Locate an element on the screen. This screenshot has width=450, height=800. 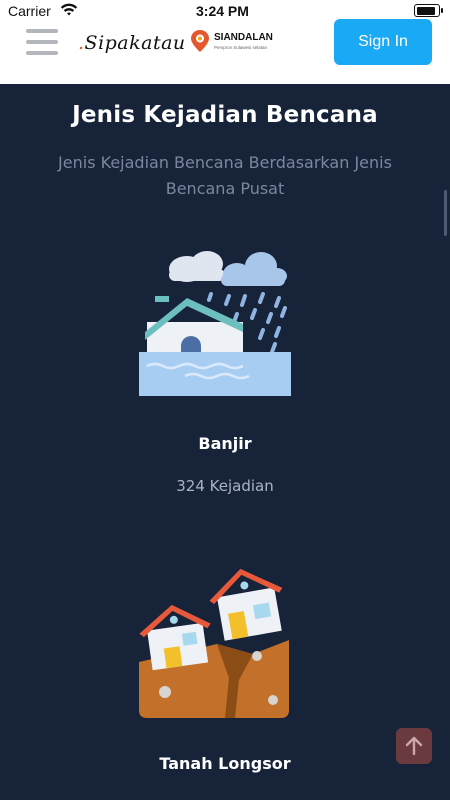
disaster-count: 324 Kejadian is located at coordinates (225, 486).